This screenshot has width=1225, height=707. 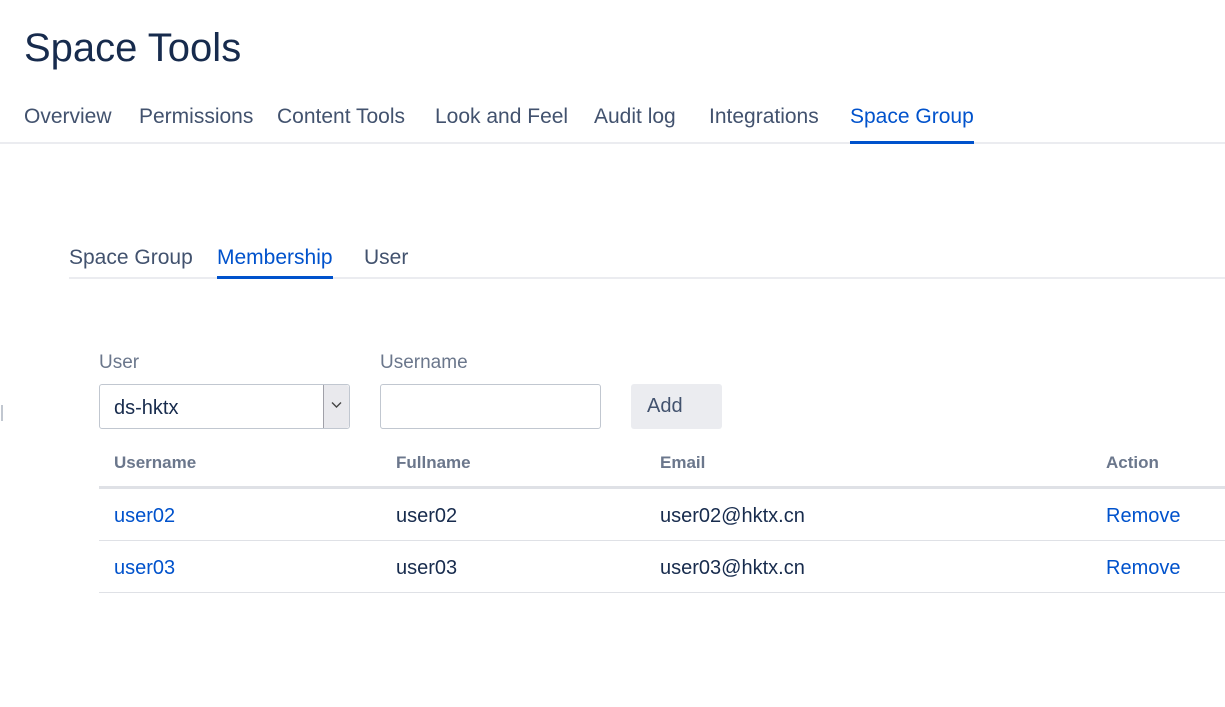 I want to click on header-username: Username, so click(x=155, y=462).